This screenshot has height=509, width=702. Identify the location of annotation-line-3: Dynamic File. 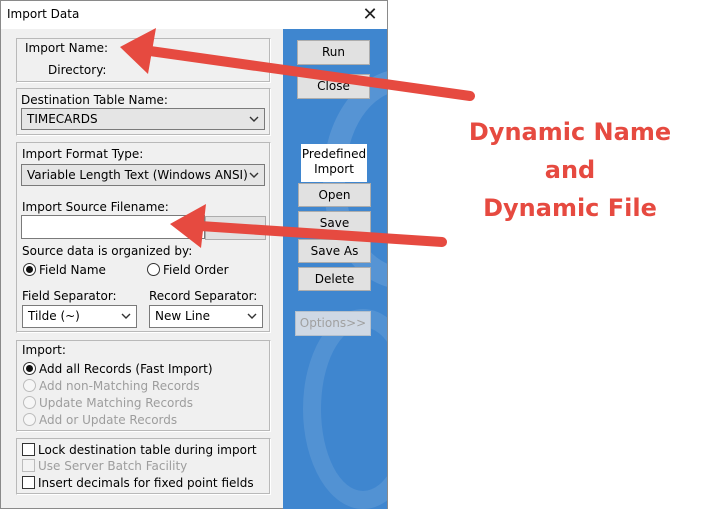
(570, 208).